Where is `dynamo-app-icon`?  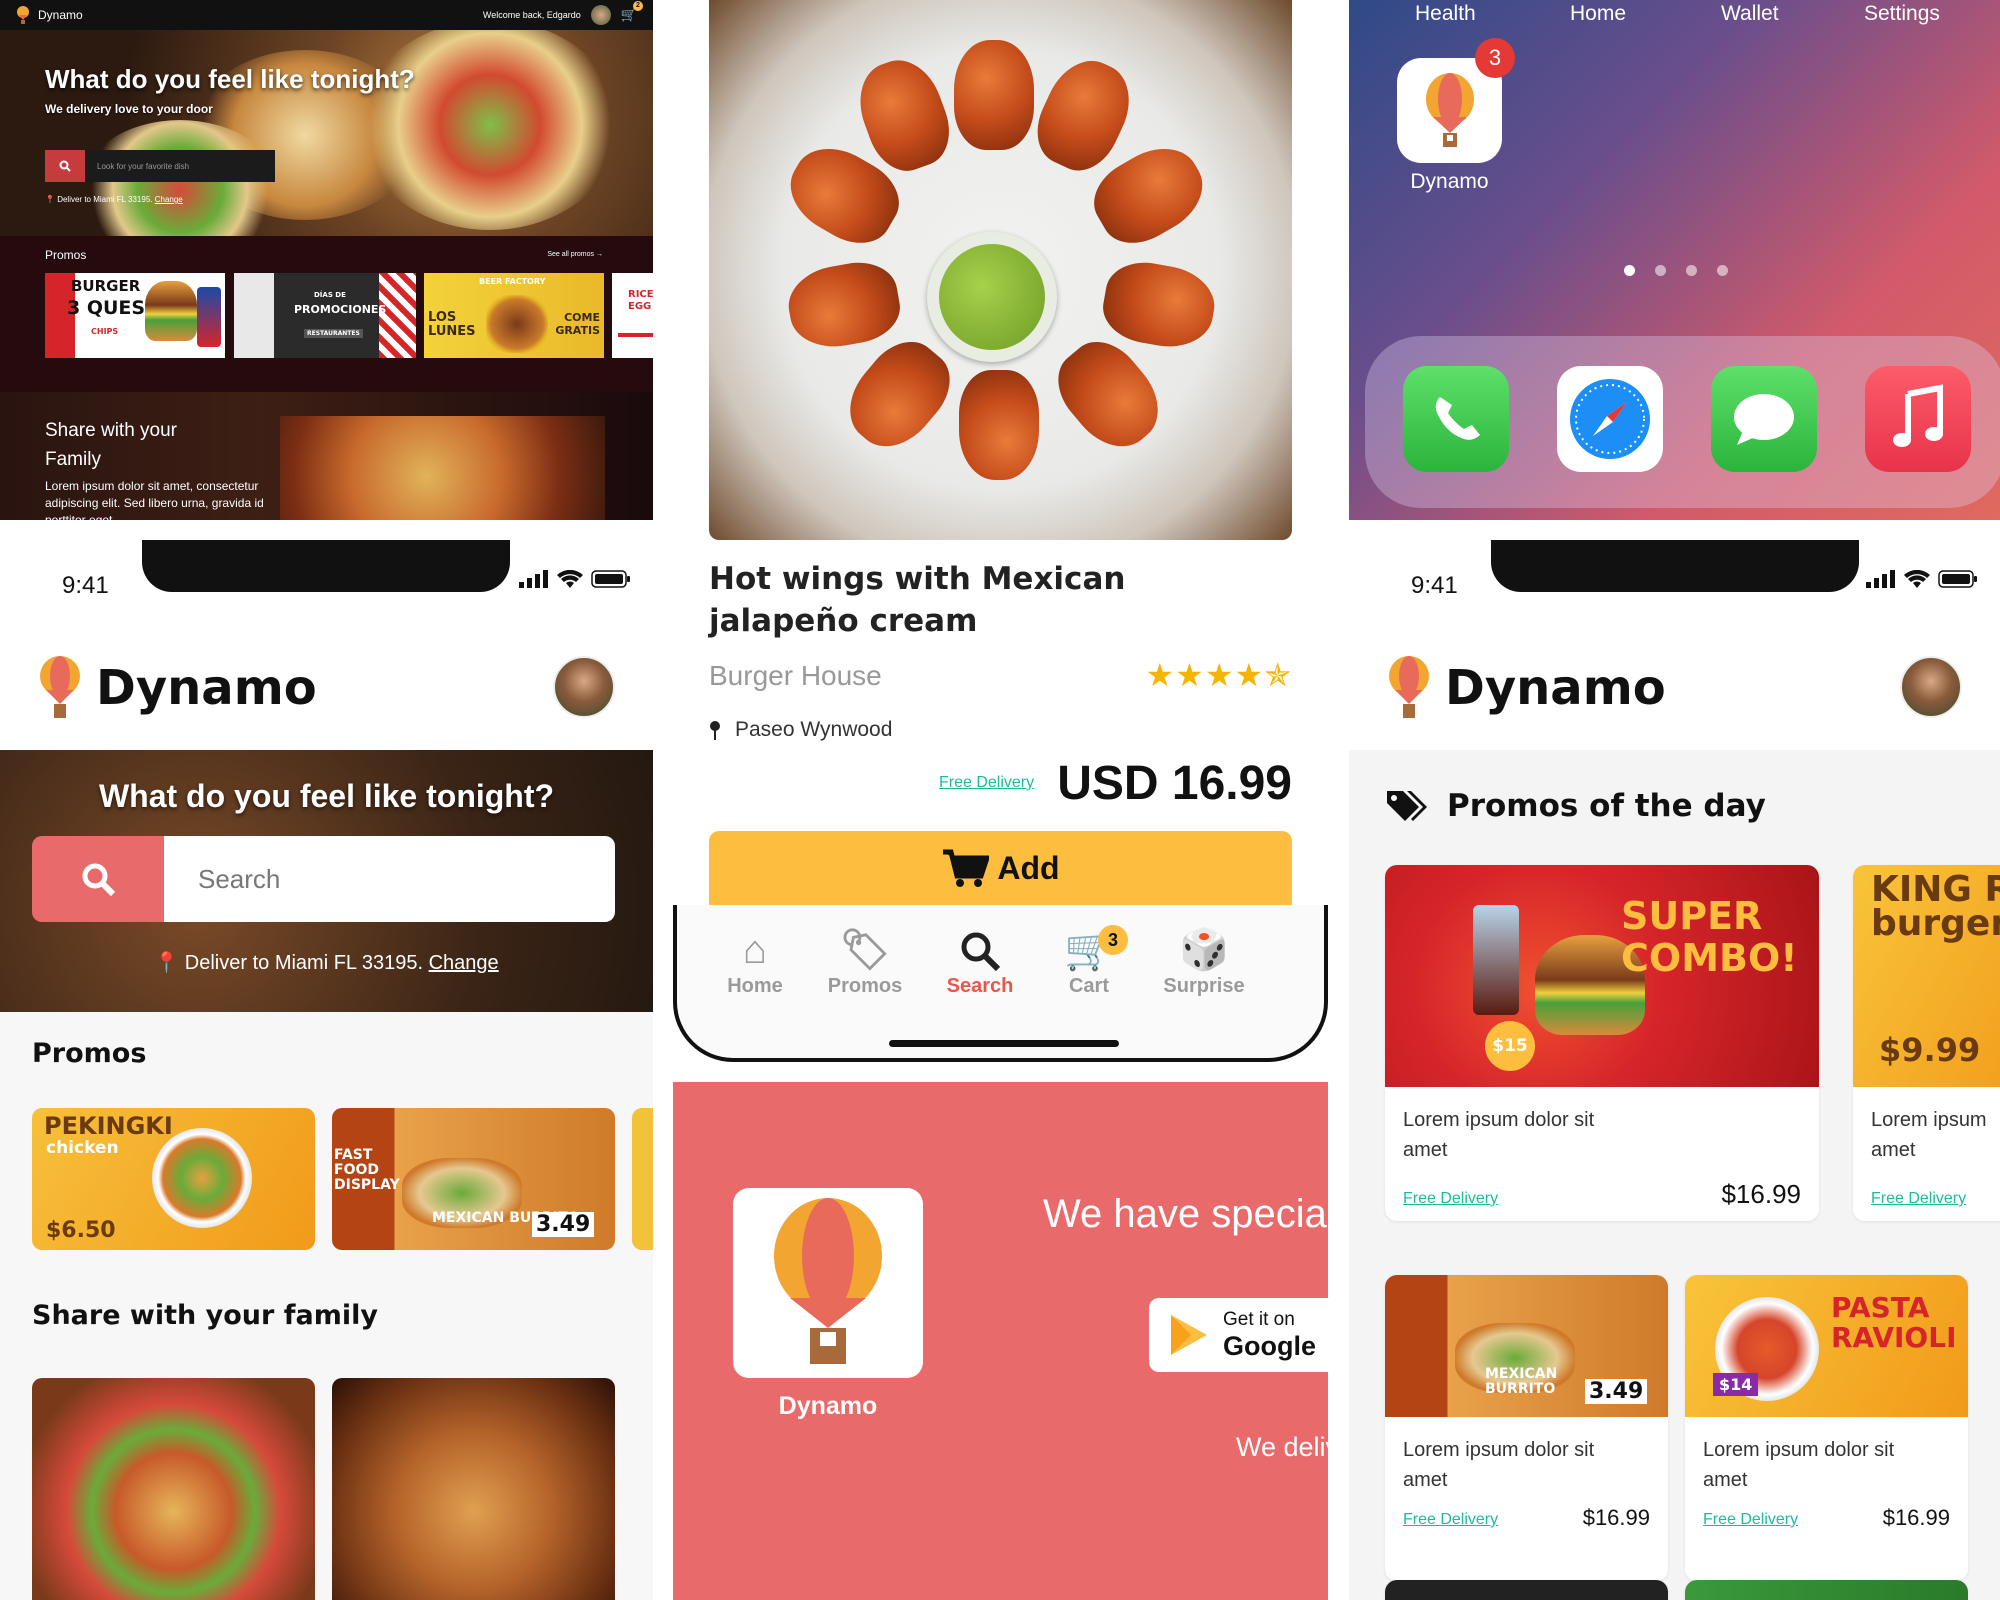 dynamo-app-icon is located at coordinates (828, 1283).